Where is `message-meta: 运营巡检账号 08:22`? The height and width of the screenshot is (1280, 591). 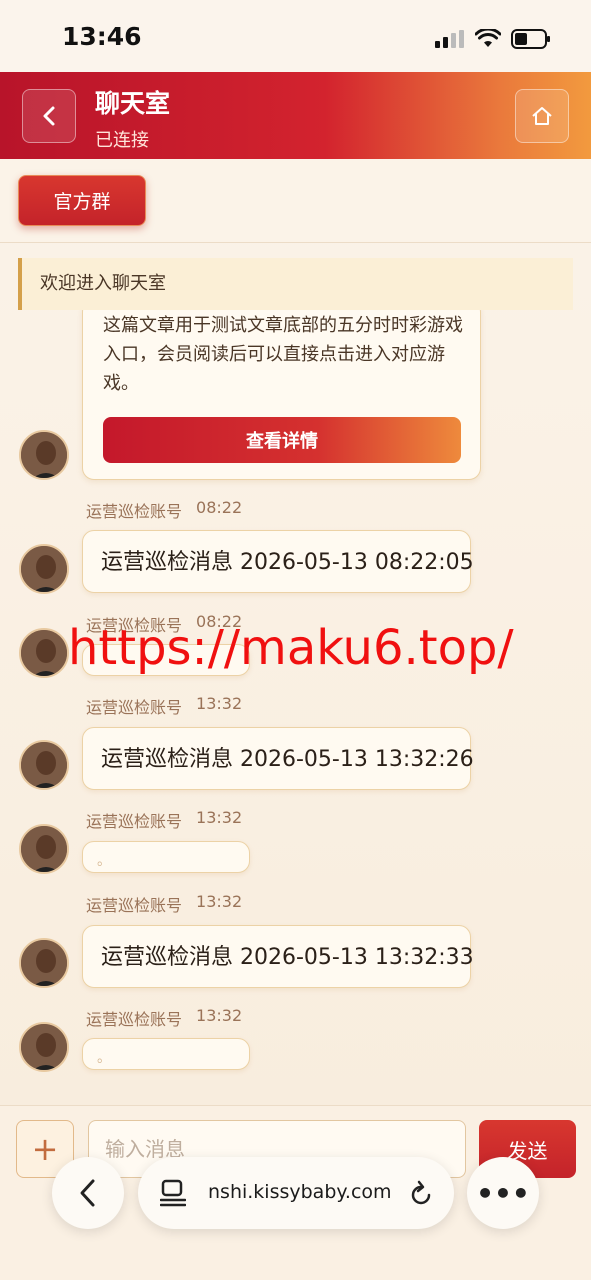
message-meta: 运营巡检账号 08:22 is located at coordinates (164, 510).